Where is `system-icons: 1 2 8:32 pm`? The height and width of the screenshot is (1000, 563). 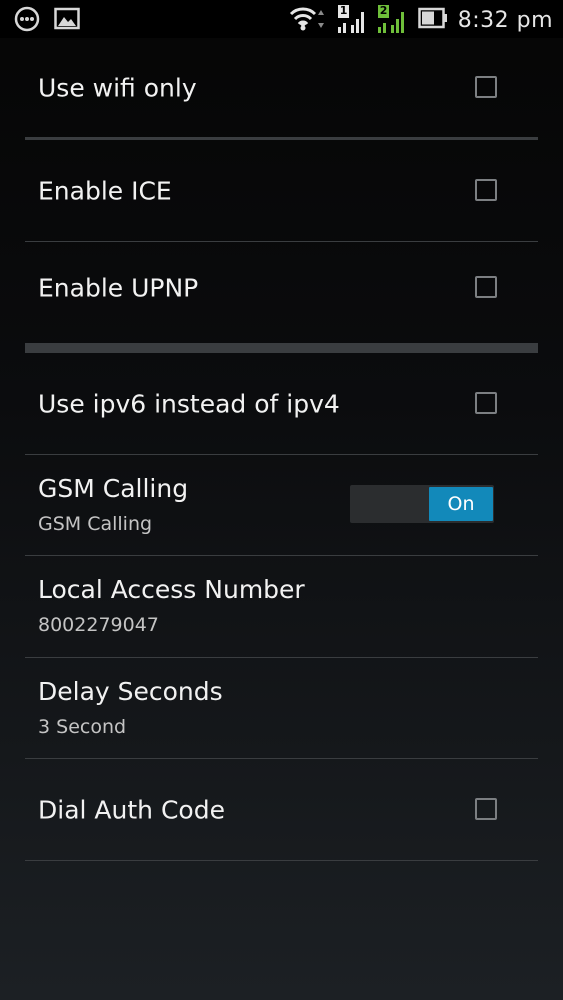
system-icons: 1 2 8:32 pm is located at coordinates (420, 20).